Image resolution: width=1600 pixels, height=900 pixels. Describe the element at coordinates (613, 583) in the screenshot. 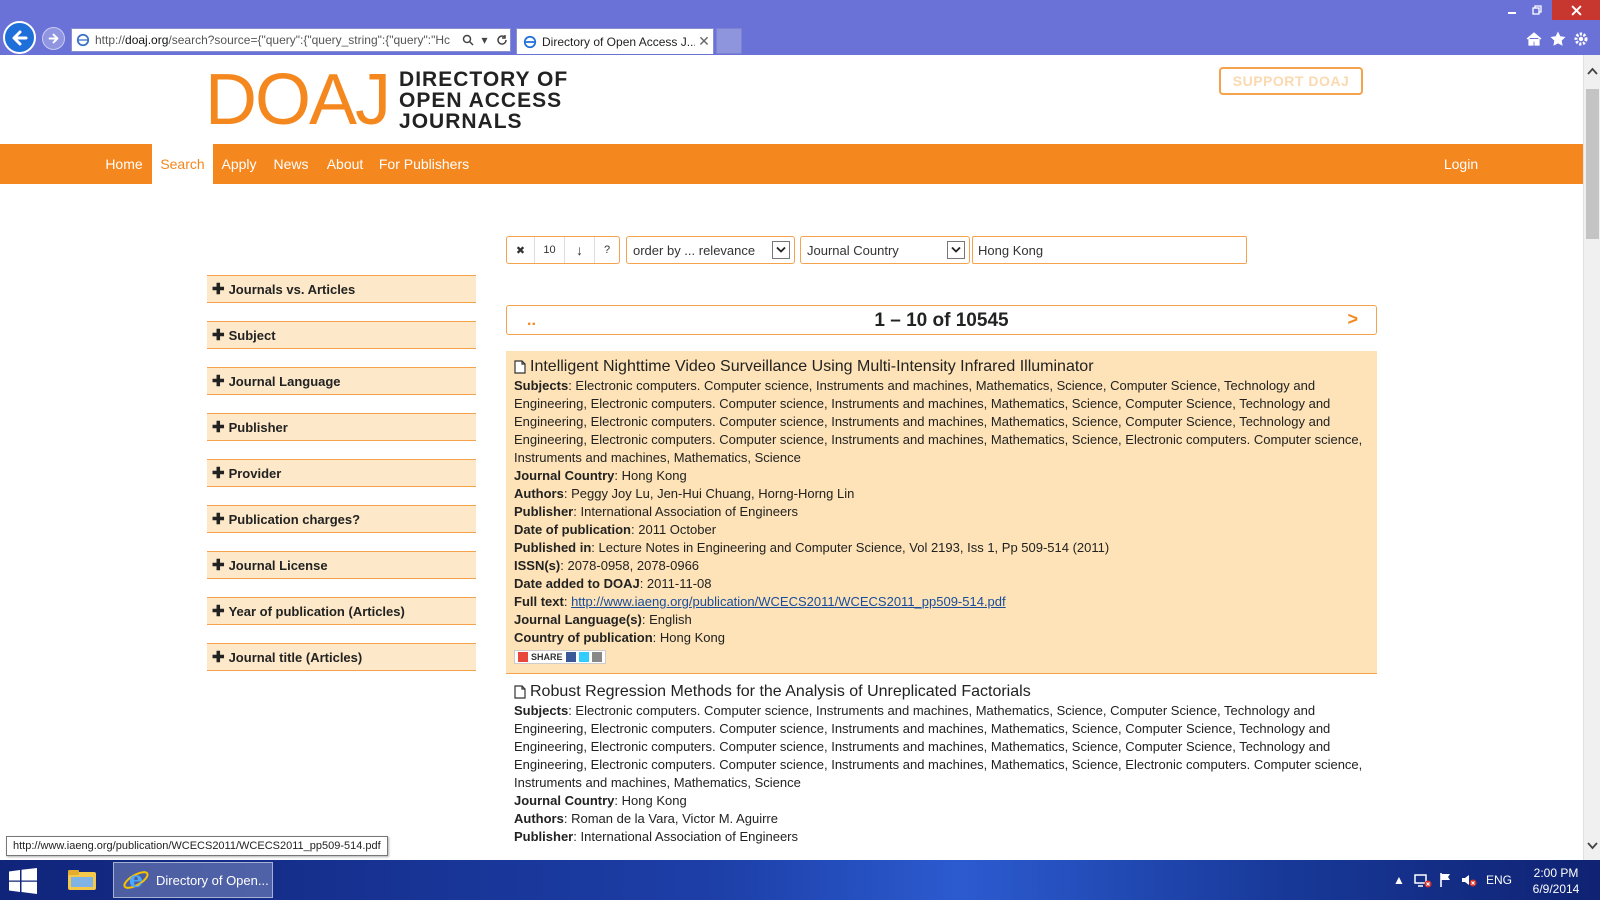

I see `result-date-added: Date added to DOAJ: 2011-11-08` at that location.